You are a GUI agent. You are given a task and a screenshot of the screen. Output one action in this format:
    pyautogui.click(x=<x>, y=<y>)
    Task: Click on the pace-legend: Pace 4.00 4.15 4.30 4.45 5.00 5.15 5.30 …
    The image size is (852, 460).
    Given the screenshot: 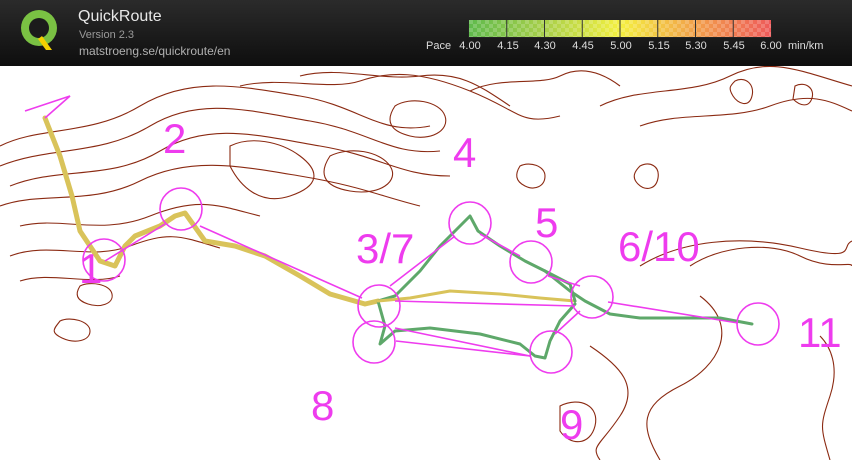 What is the action you would take?
    pyautogui.click(x=635, y=36)
    